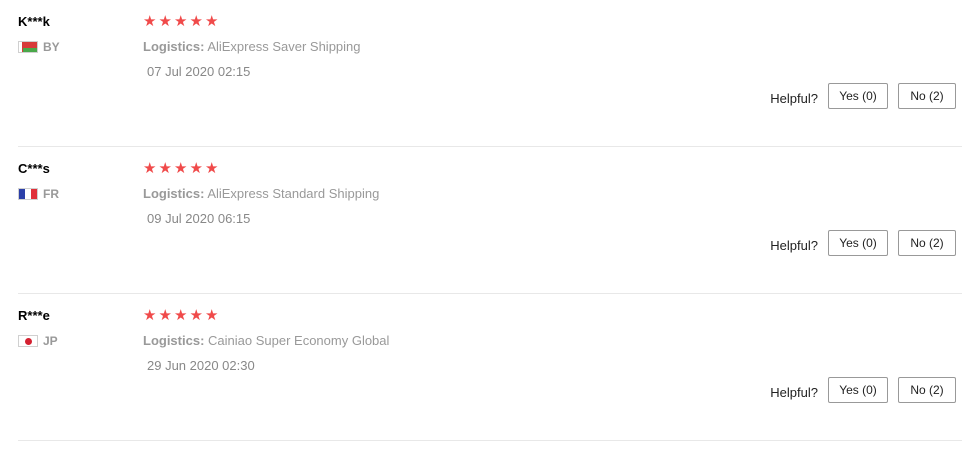 The image size is (968, 449). Describe the element at coordinates (51, 194) in the screenshot. I see `country-code: FR` at that location.